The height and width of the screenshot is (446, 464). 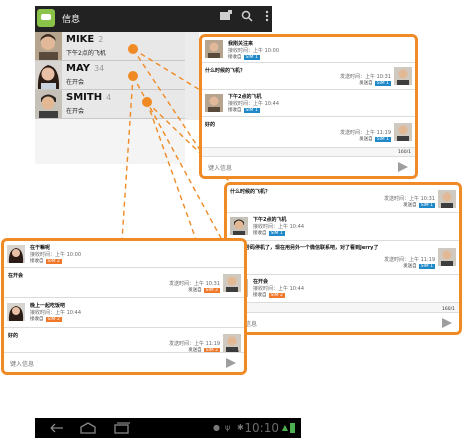 I want to click on message-row: 在开会 发送时间：上午 10:31 发送自 SIM 2, so click(x=124, y=283).